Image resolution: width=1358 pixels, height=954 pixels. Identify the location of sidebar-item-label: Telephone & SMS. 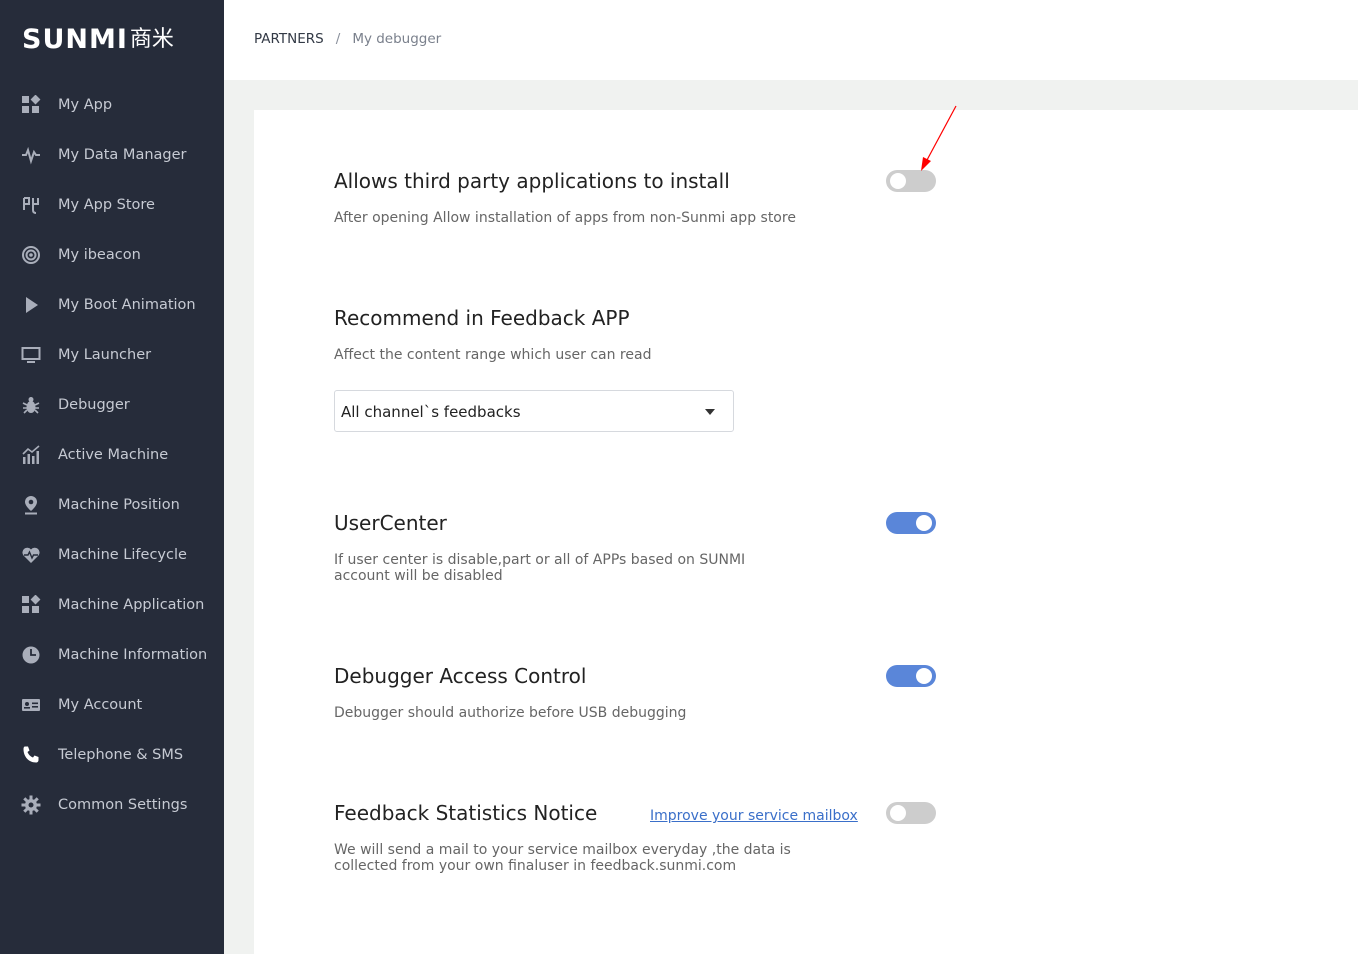
(121, 755).